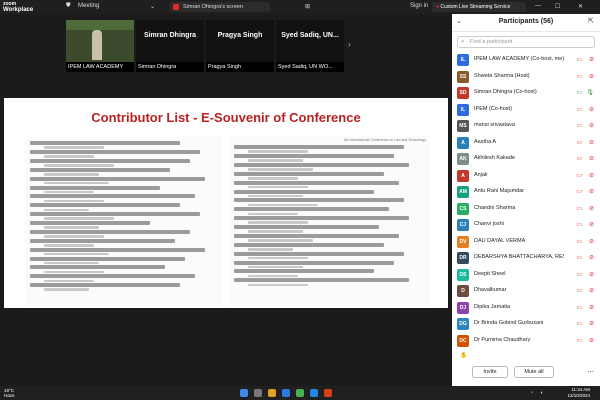 The height and width of the screenshot is (400, 600). I want to click on participants-title: Participants (56), so click(526, 21).